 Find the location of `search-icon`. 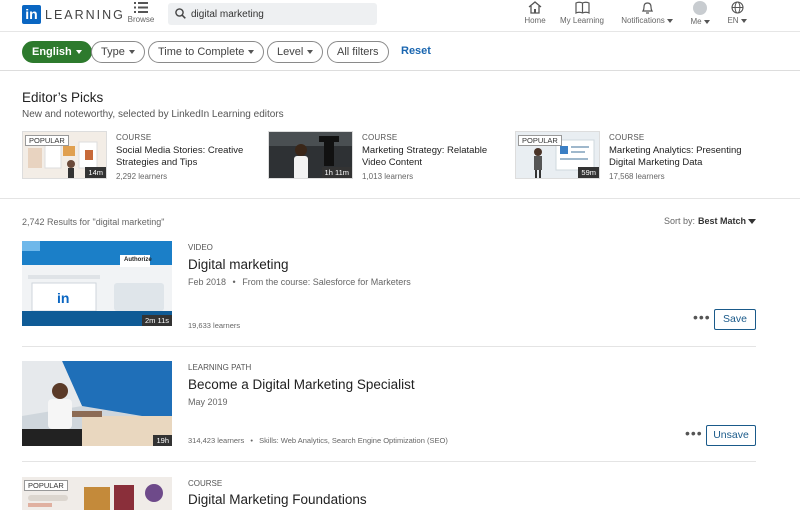

search-icon is located at coordinates (180, 13).